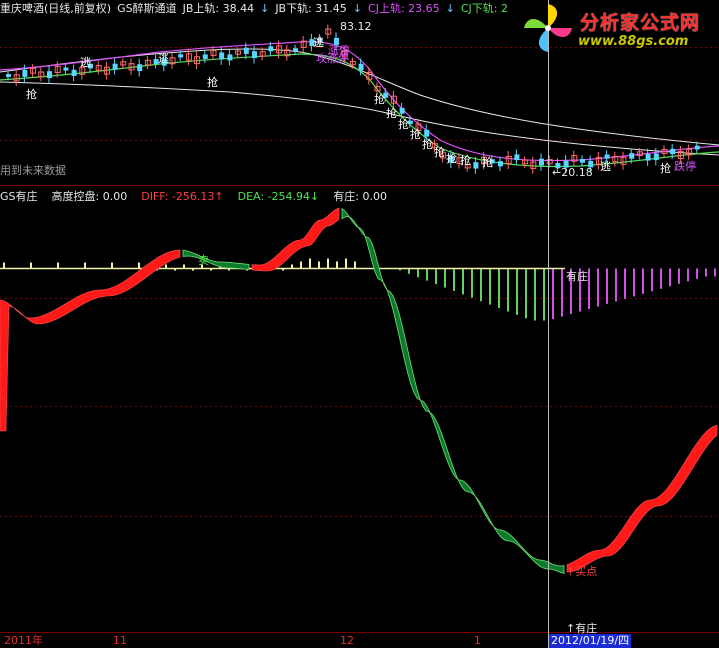 This screenshot has height=648, width=719. Describe the element at coordinates (182, 196) in the screenshot. I see `sub-title-item: DIFF: -256.13↑` at that location.